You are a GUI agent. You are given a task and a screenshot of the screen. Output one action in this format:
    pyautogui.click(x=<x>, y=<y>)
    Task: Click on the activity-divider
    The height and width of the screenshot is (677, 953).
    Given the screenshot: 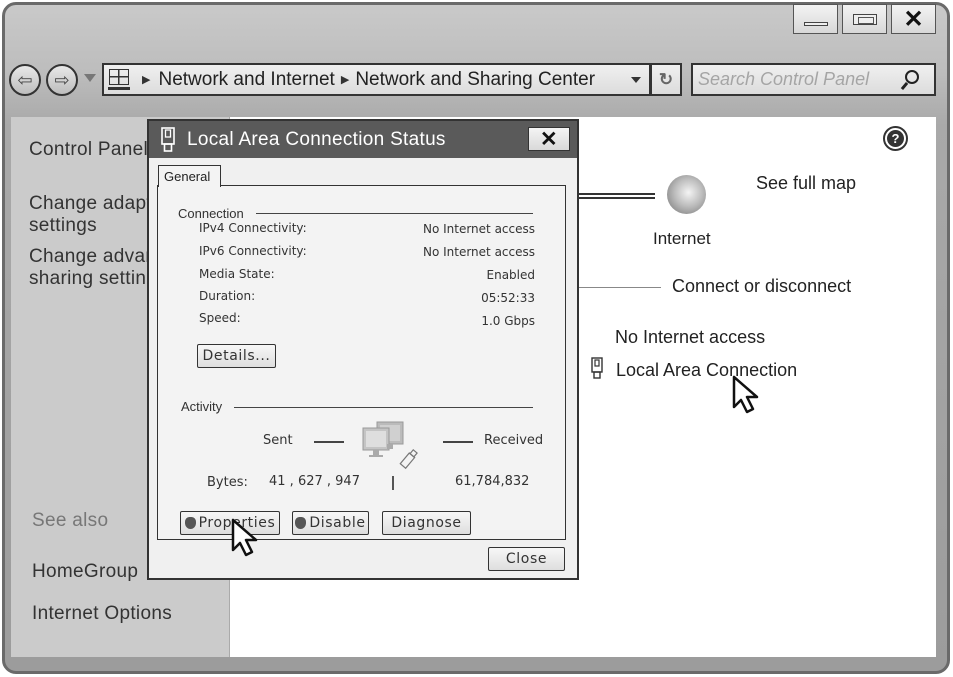 What is the action you would take?
    pyautogui.click(x=393, y=483)
    